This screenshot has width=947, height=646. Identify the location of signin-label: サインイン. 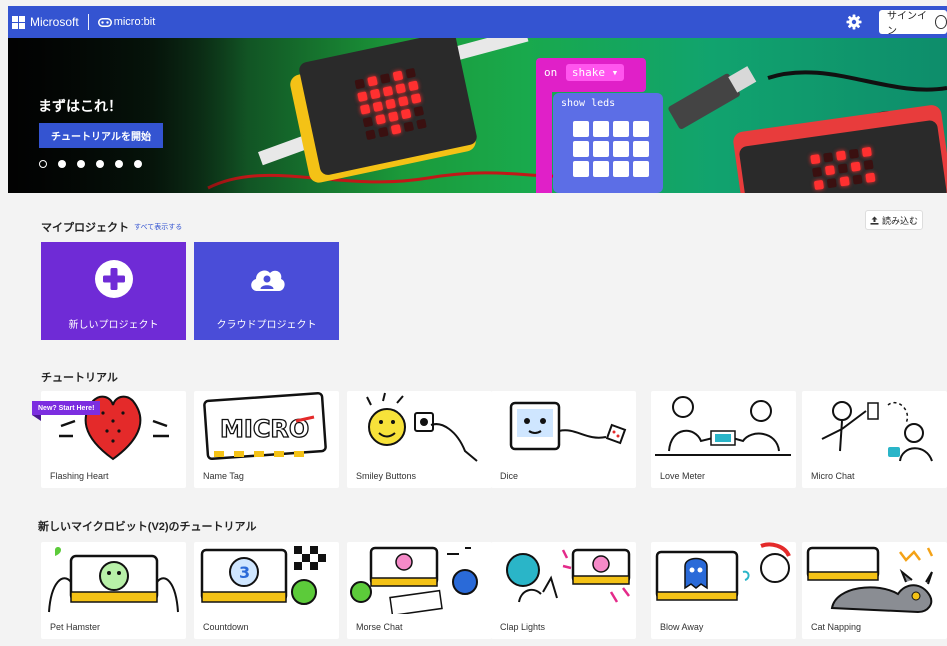
(907, 24).